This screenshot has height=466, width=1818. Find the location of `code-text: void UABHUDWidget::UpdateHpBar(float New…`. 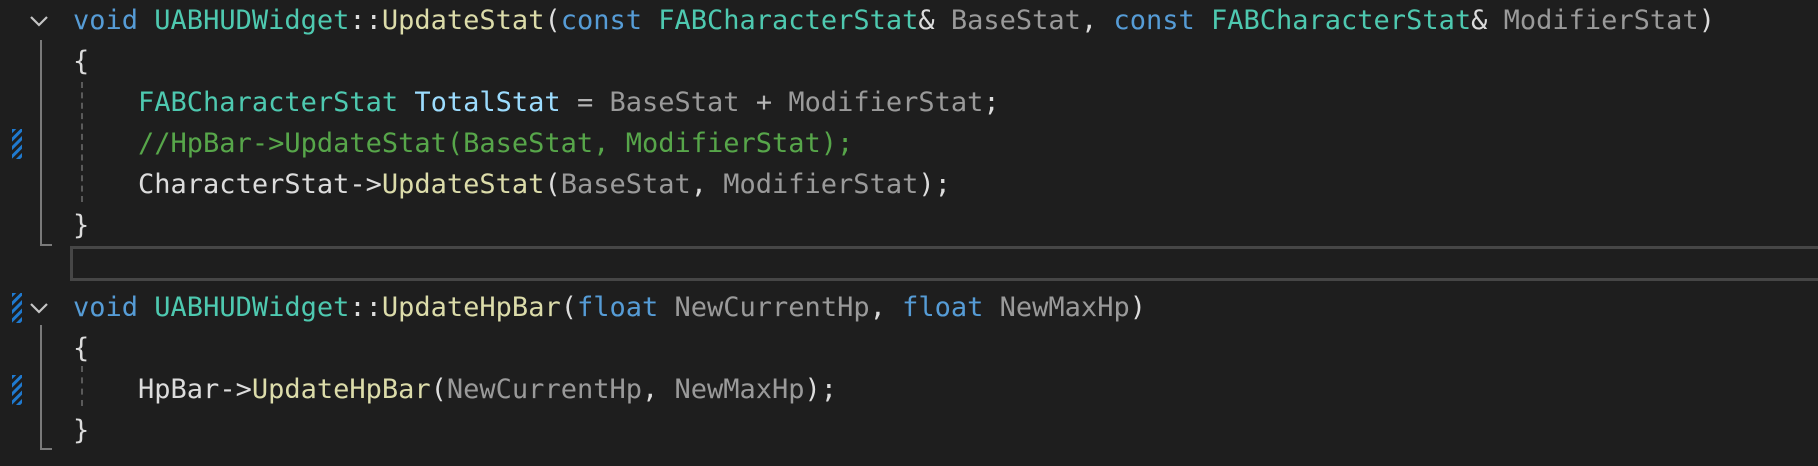

code-text: void UABHUDWidget::UpdateHpBar(float New… is located at coordinates (609, 307).